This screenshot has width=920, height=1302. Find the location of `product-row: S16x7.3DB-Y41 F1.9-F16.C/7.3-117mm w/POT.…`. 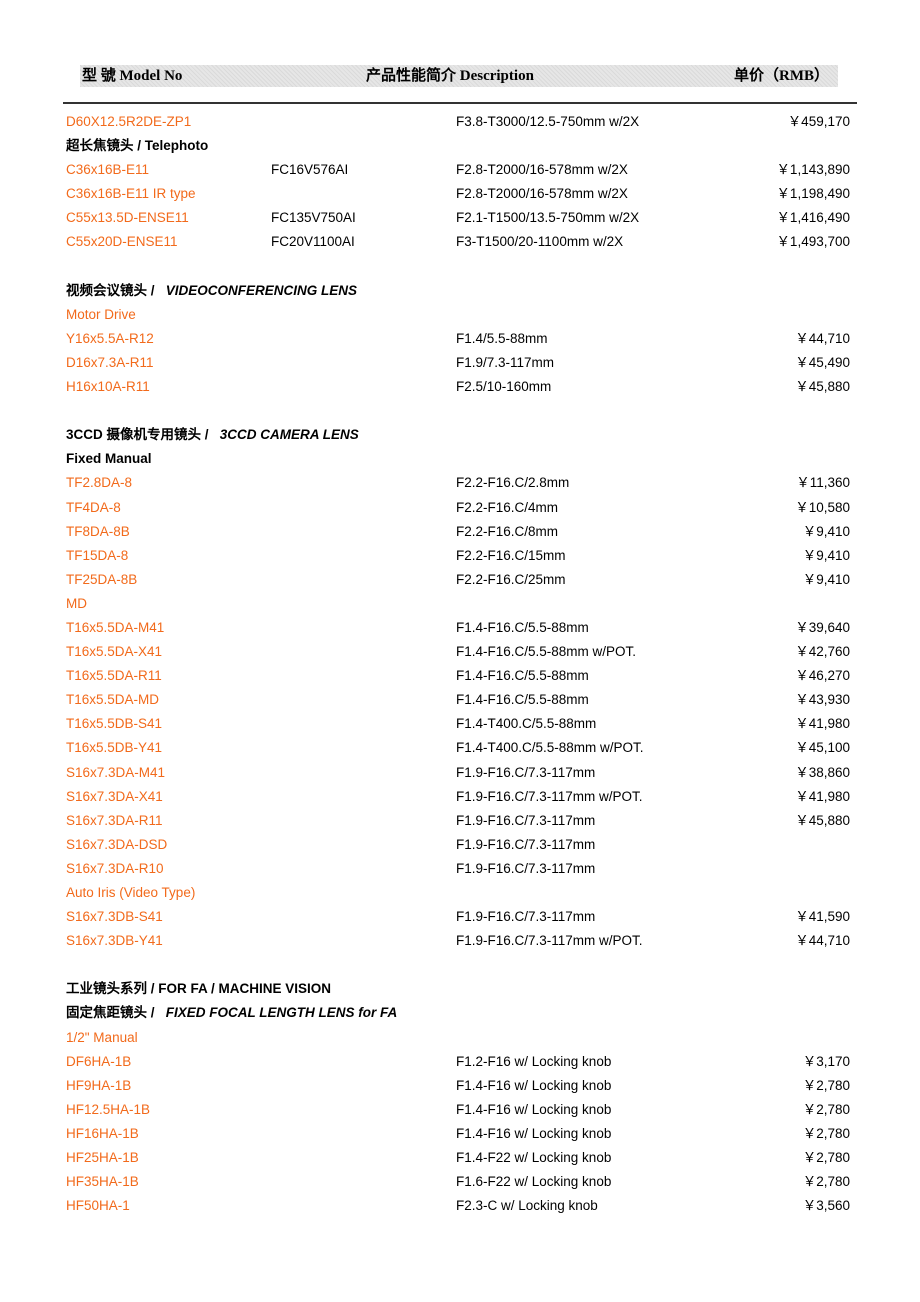

product-row: S16x7.3DB-Y41 F1.9-F16.C/7.3-117mm w/POT.… is located at coordinates (460, 943).